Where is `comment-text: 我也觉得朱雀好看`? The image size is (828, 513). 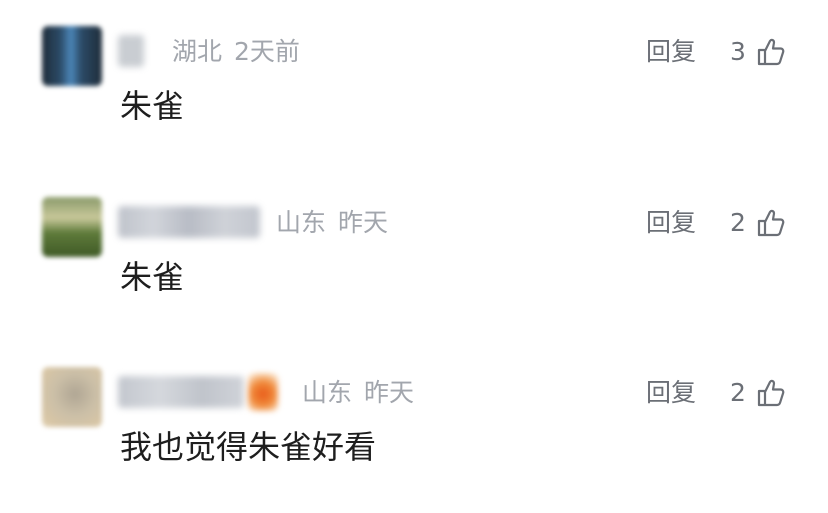 comment-text: 我也觉得朱雀好看 is located at coordinates (248, 447).